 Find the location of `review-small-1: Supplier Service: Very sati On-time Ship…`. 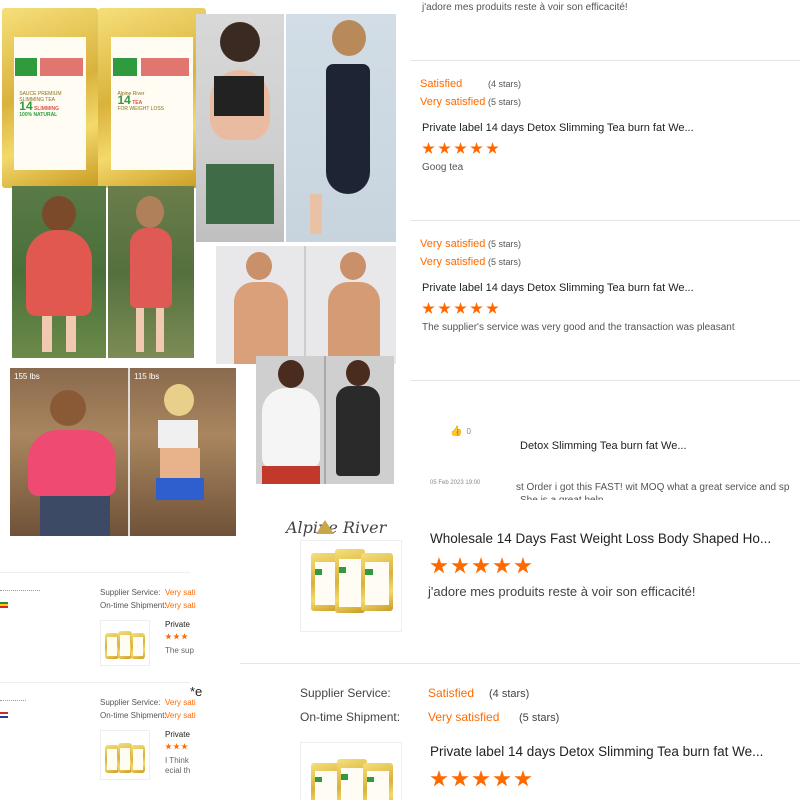

review-small-1: Supplier Service: Very sati On-time Ship… is located at coordinates (98, 624).